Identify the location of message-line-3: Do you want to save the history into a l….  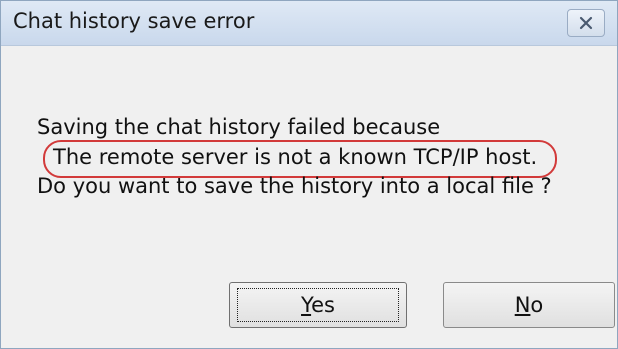
(294, 186).